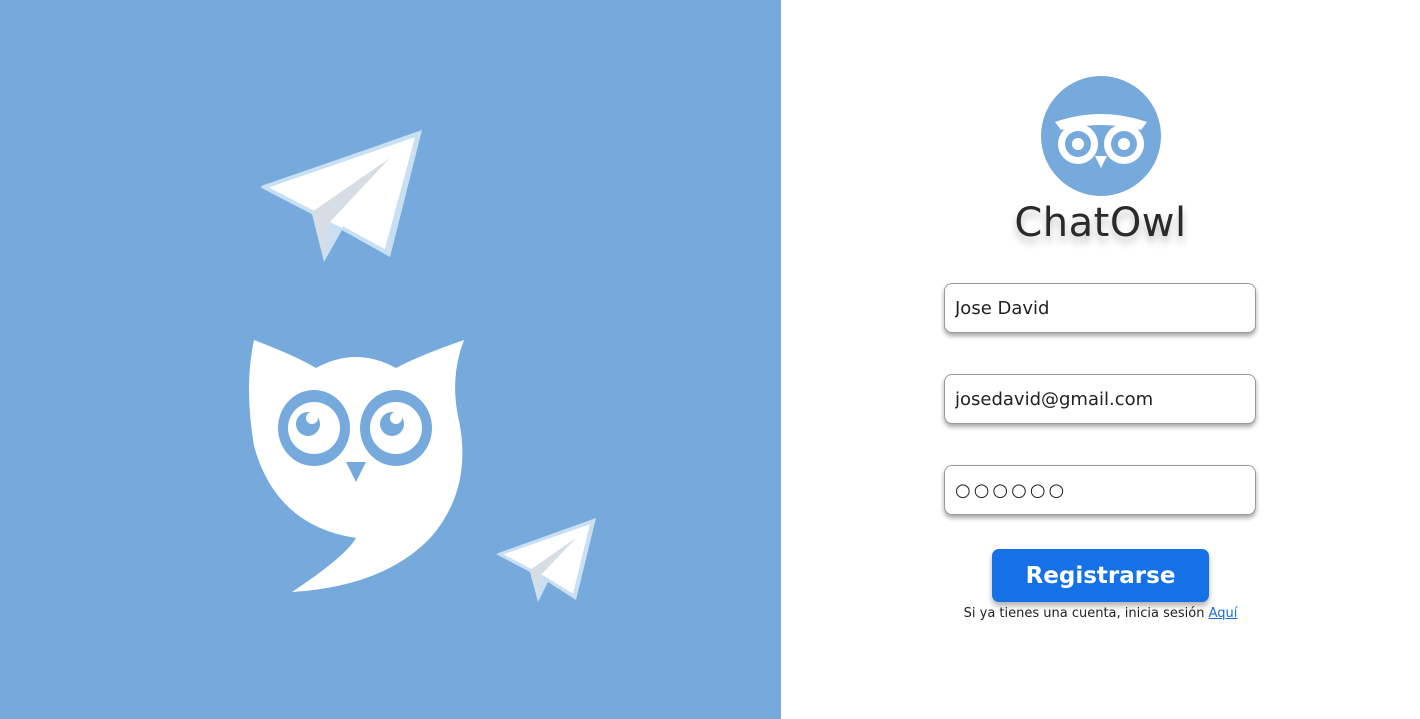  Describe the element at coordinates (356, 466) in the screenshot. I see `owl-speech-bubble-icon` at that location.